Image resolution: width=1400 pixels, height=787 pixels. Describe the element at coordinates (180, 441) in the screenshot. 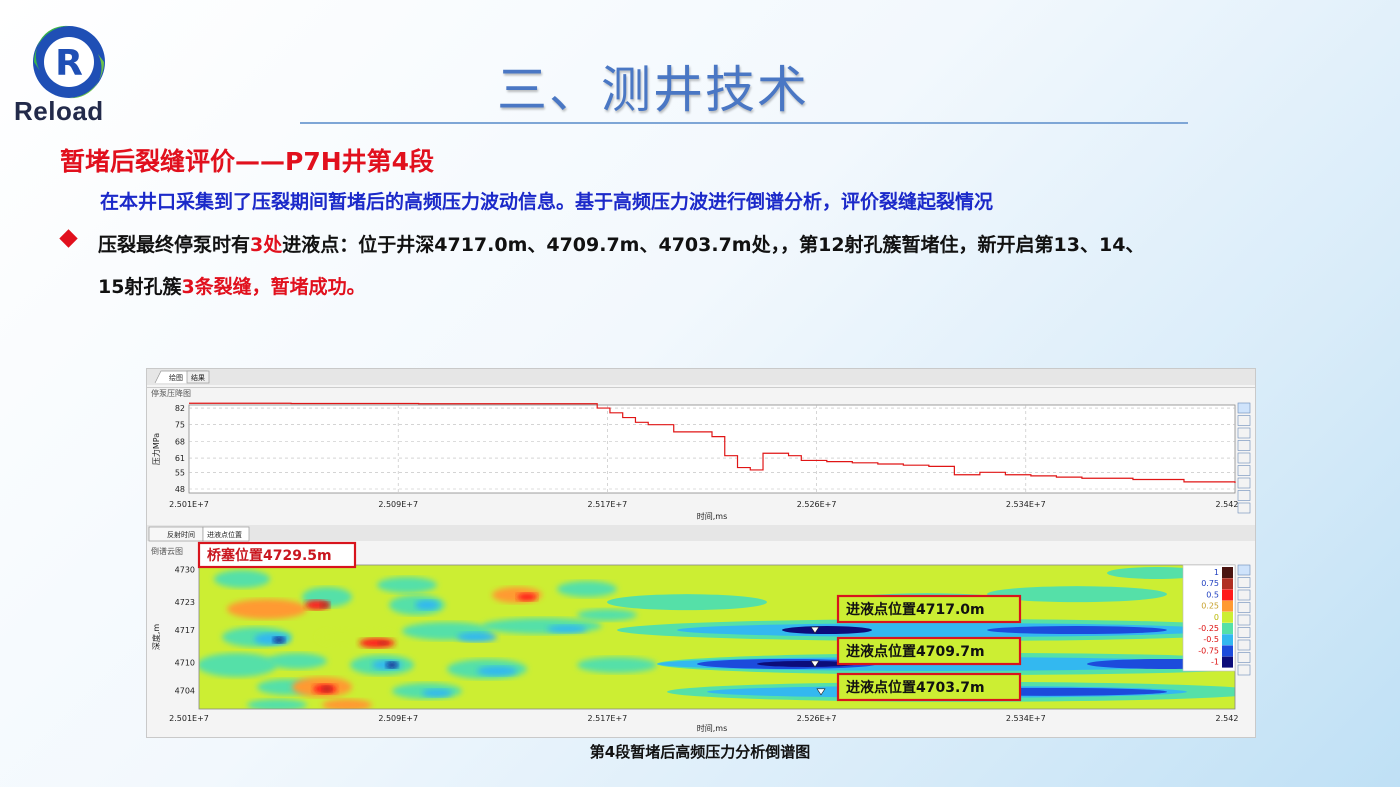

I see `y-tick-label: 68` at that location.